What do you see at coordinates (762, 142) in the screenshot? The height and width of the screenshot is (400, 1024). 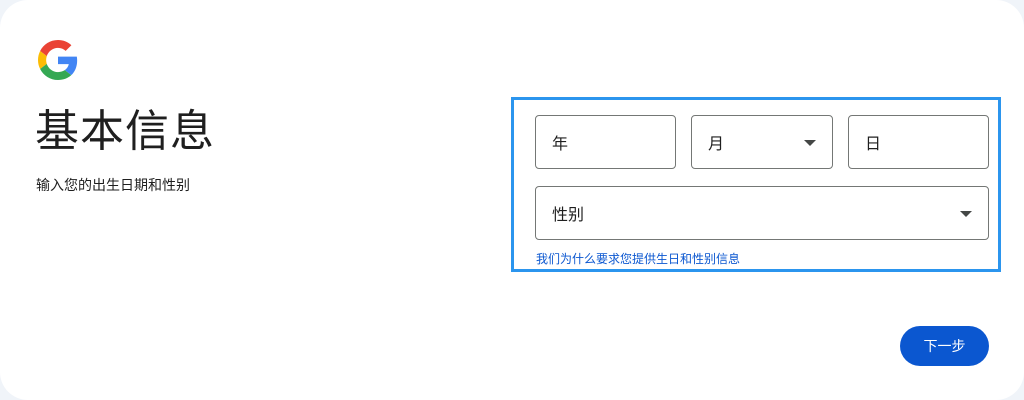 I see `month-select: 月` at bounding box center [762, 142].